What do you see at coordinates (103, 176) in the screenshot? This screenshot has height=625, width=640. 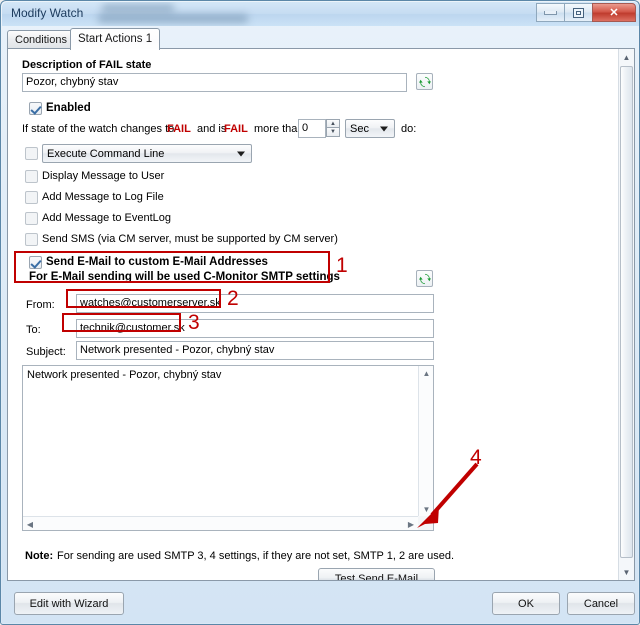 I see `action-label-display-message-to-user: Display Message to User` at bounding box center [103, 176].